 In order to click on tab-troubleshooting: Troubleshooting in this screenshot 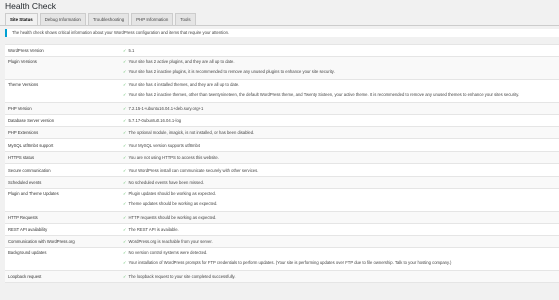, I will do `click(108, 19)`.